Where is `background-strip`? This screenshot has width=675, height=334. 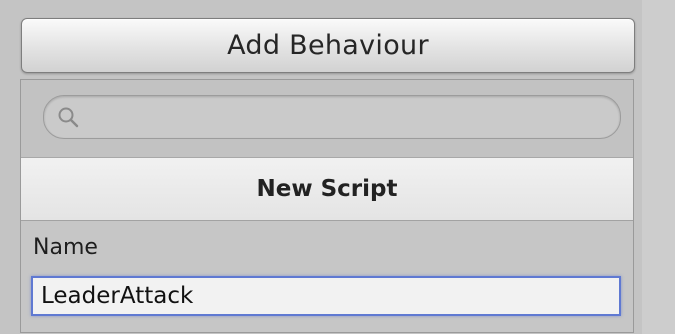 background-strip is located at coordinates (658, 167).